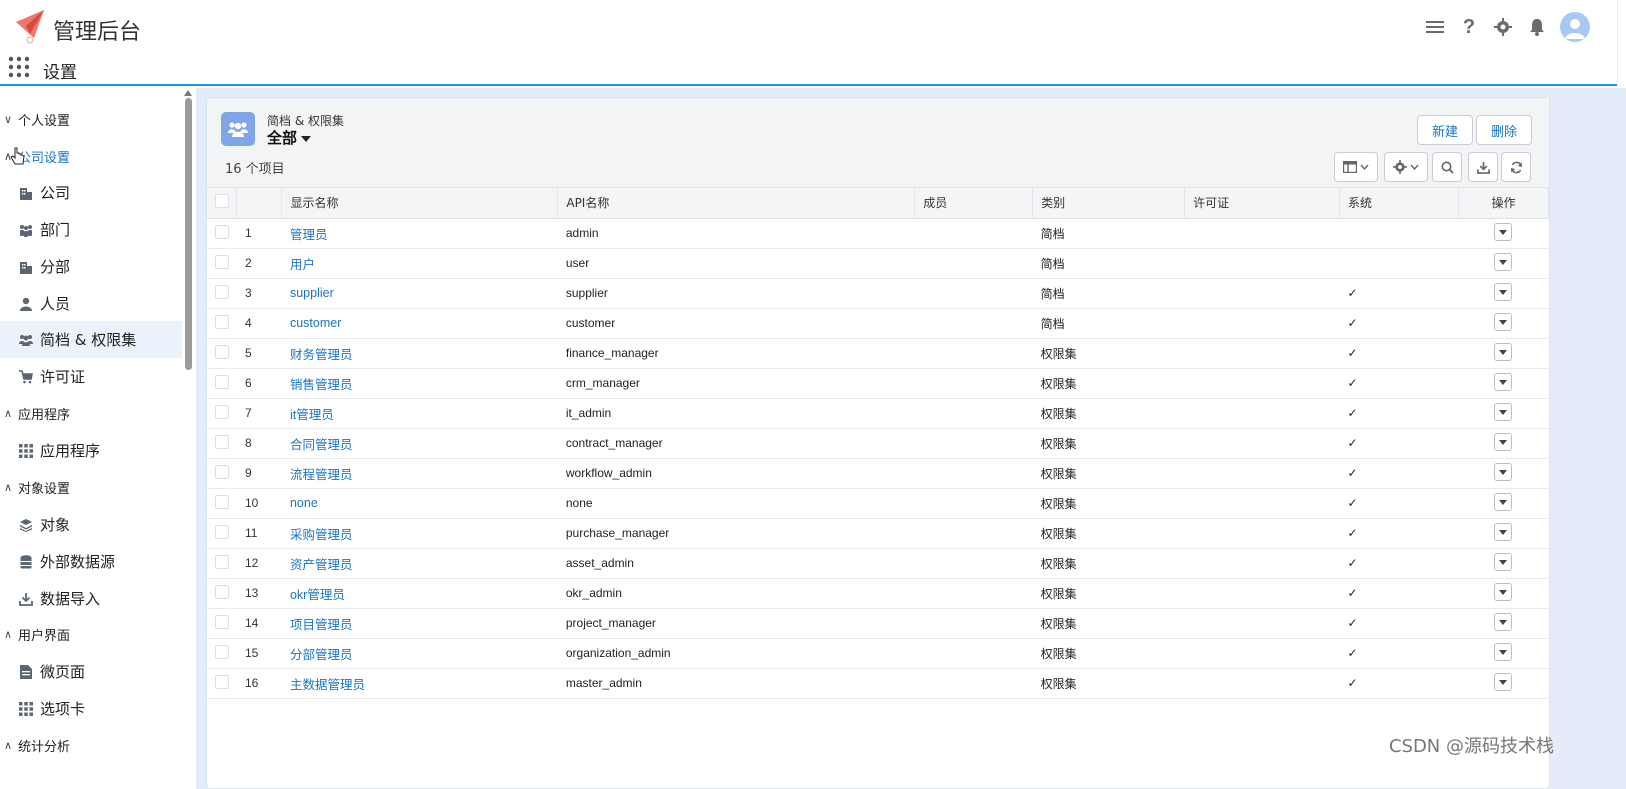  Describe the element at coordinates (419, 443) in the screenshot. I see `display-name-link: 合同管理员` at that location.